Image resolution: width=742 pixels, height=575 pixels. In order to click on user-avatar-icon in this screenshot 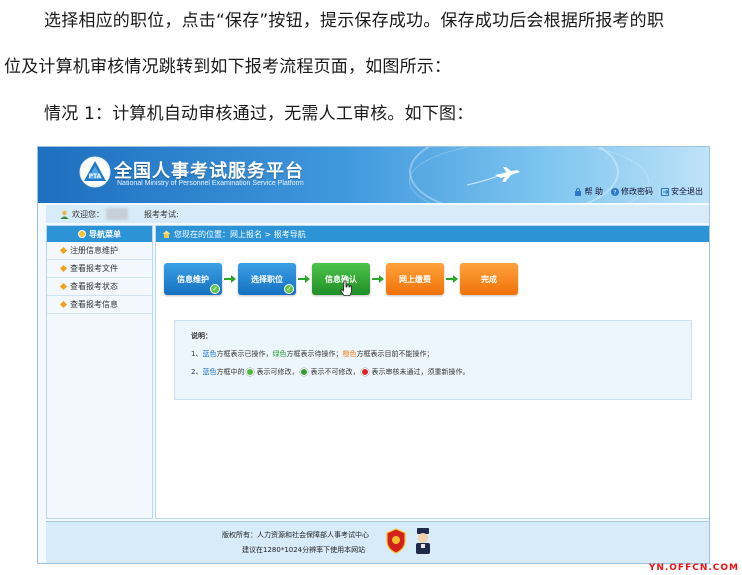, I will do `click(64, 214)`.